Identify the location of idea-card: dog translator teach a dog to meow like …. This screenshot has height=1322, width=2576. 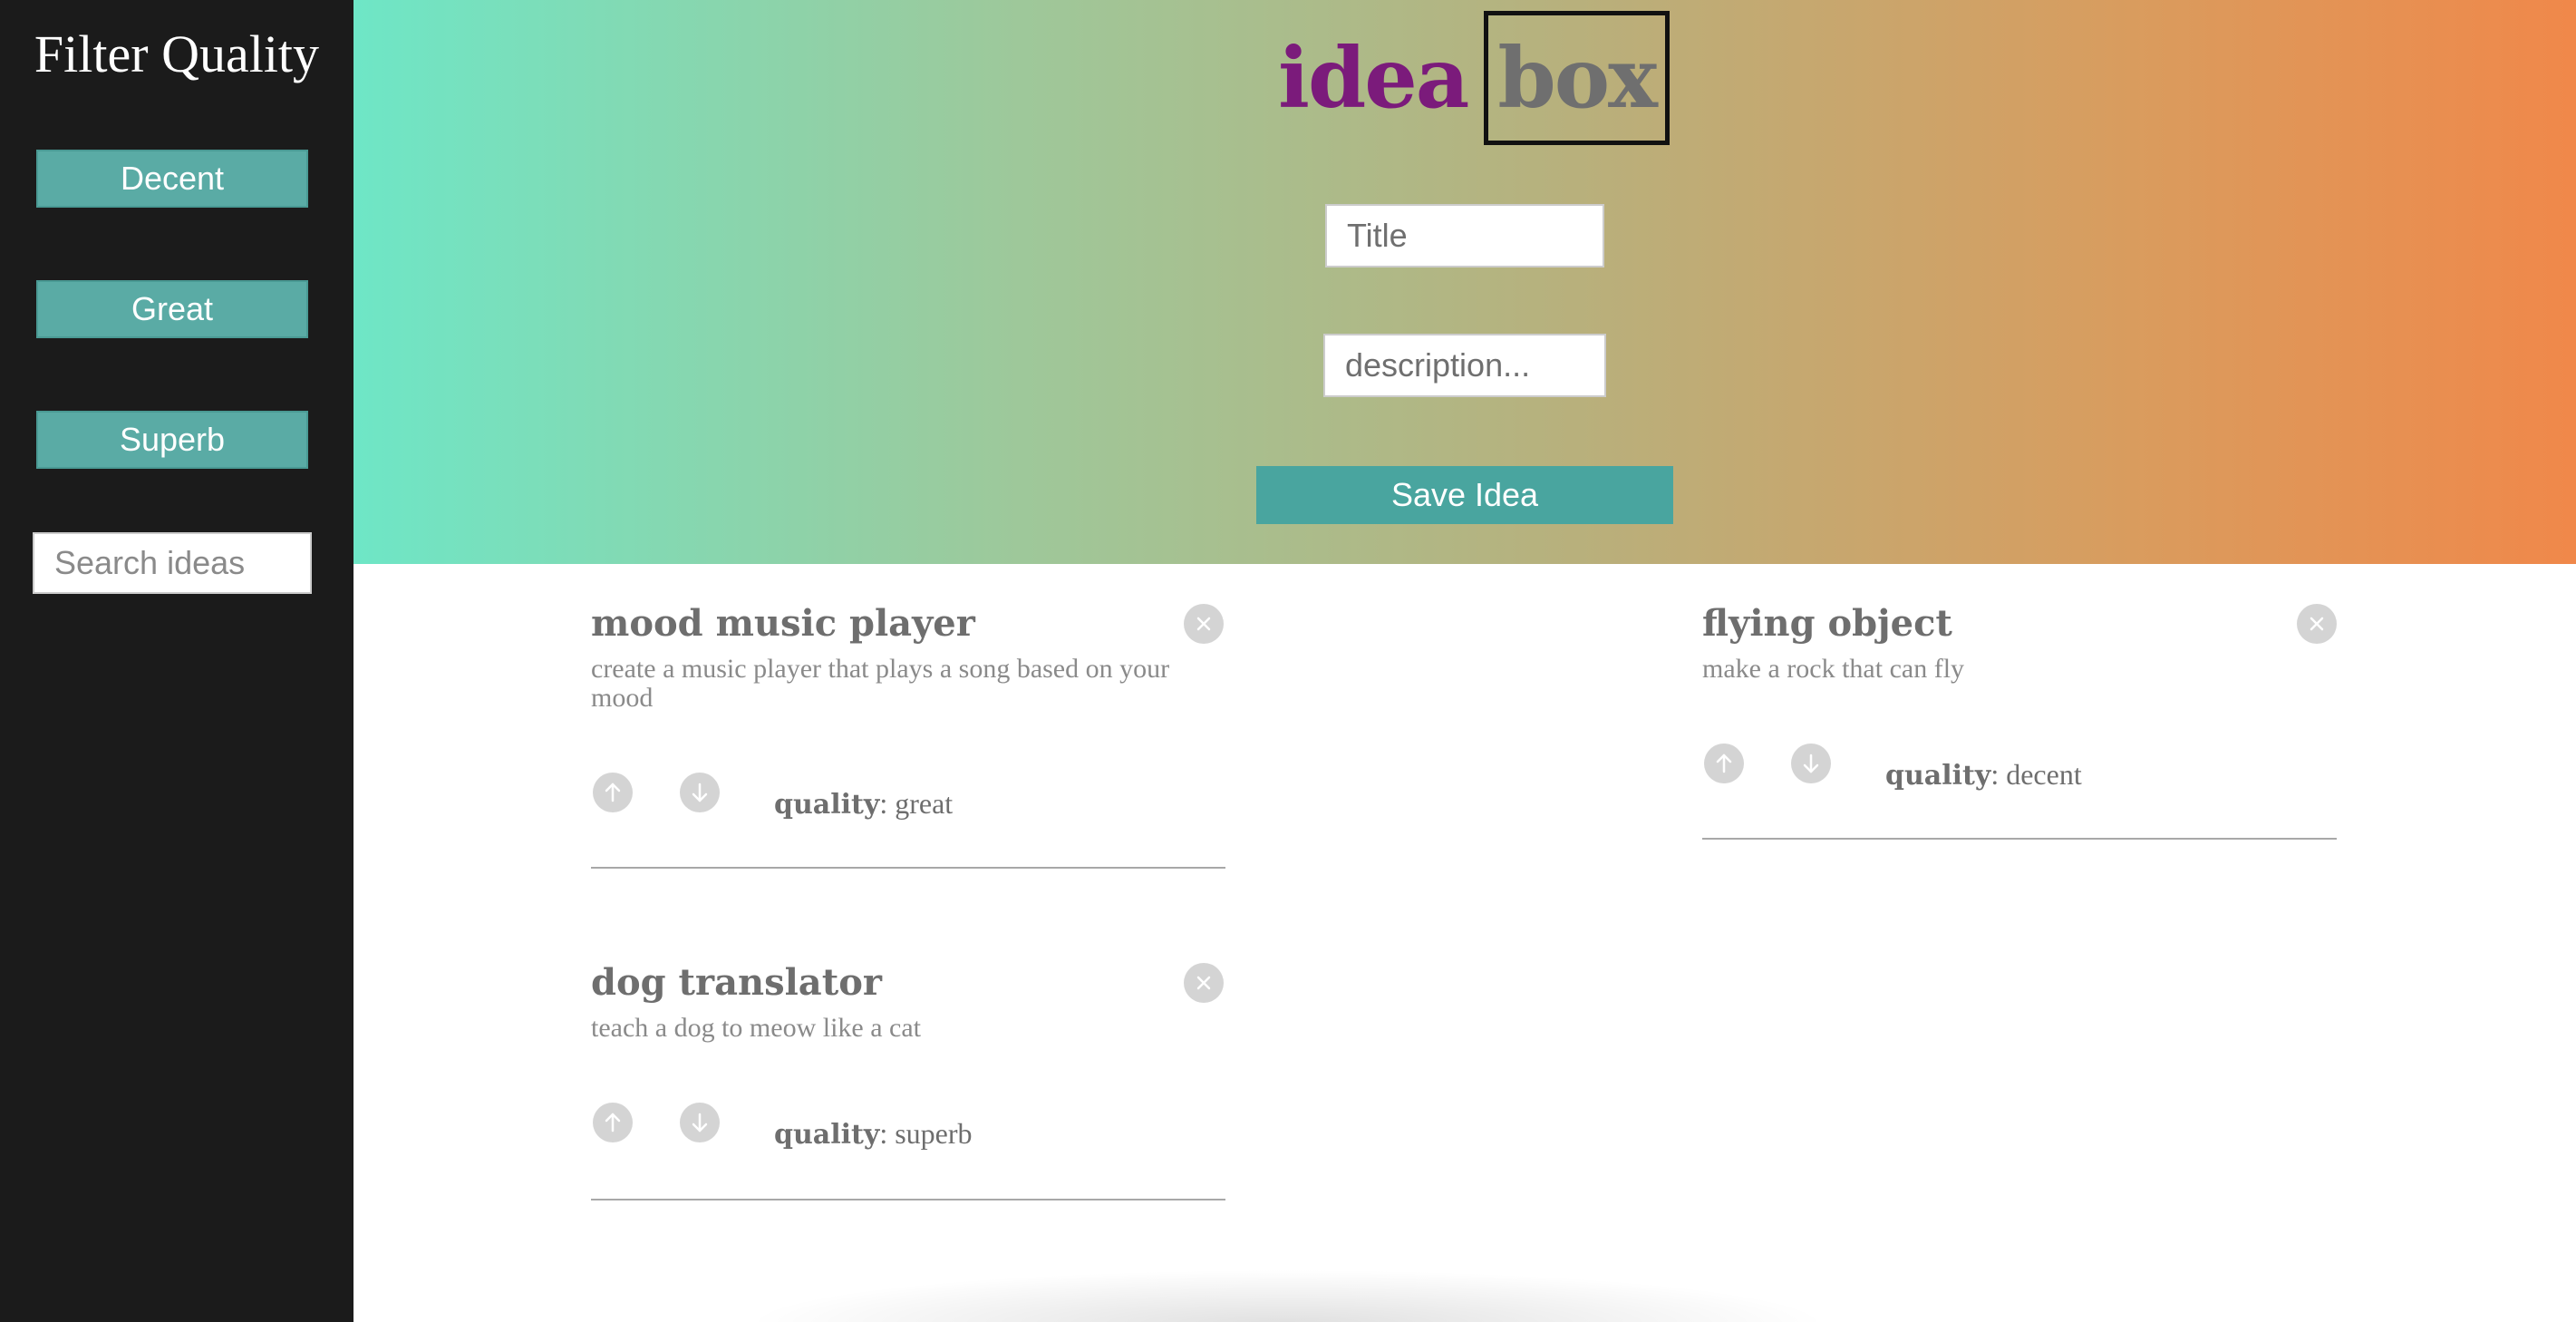
(908, 1083).